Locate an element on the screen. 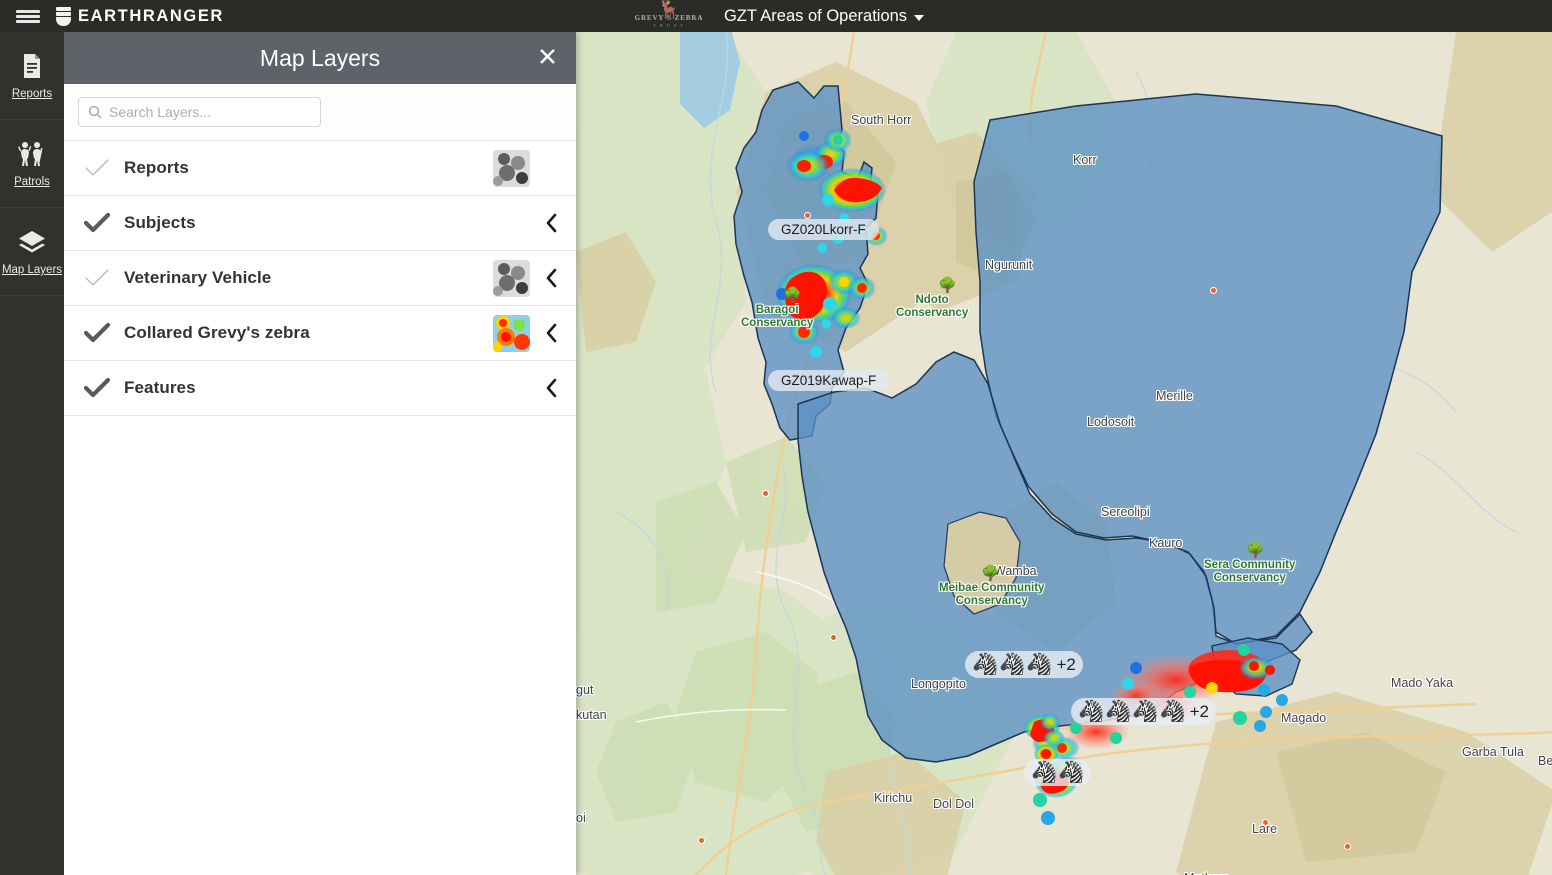  sidebar-item-label: Reports is located at coordinates (32, 94).